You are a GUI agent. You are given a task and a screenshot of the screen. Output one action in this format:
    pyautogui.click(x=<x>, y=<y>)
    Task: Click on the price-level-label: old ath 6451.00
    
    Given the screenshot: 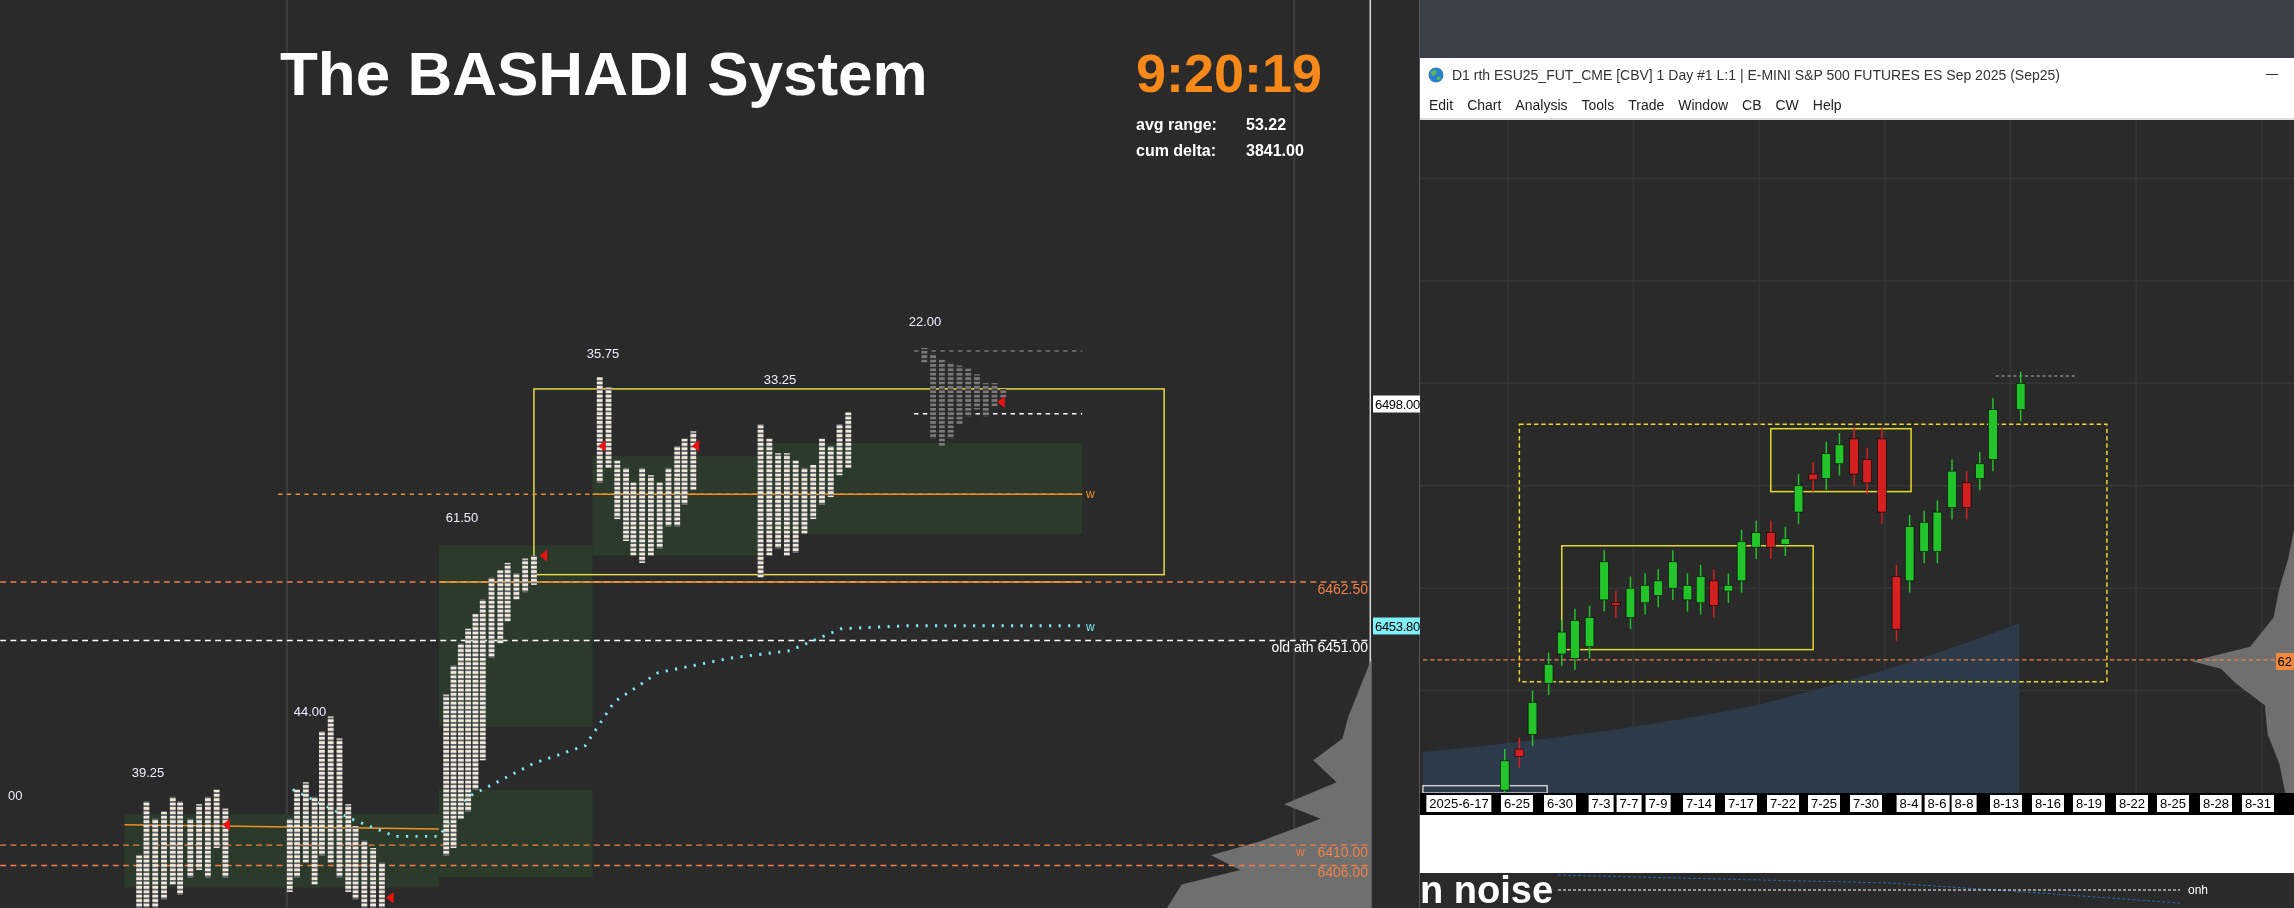 What is the action you would take?
    pyautogui.click(x=1319, y=647)
    